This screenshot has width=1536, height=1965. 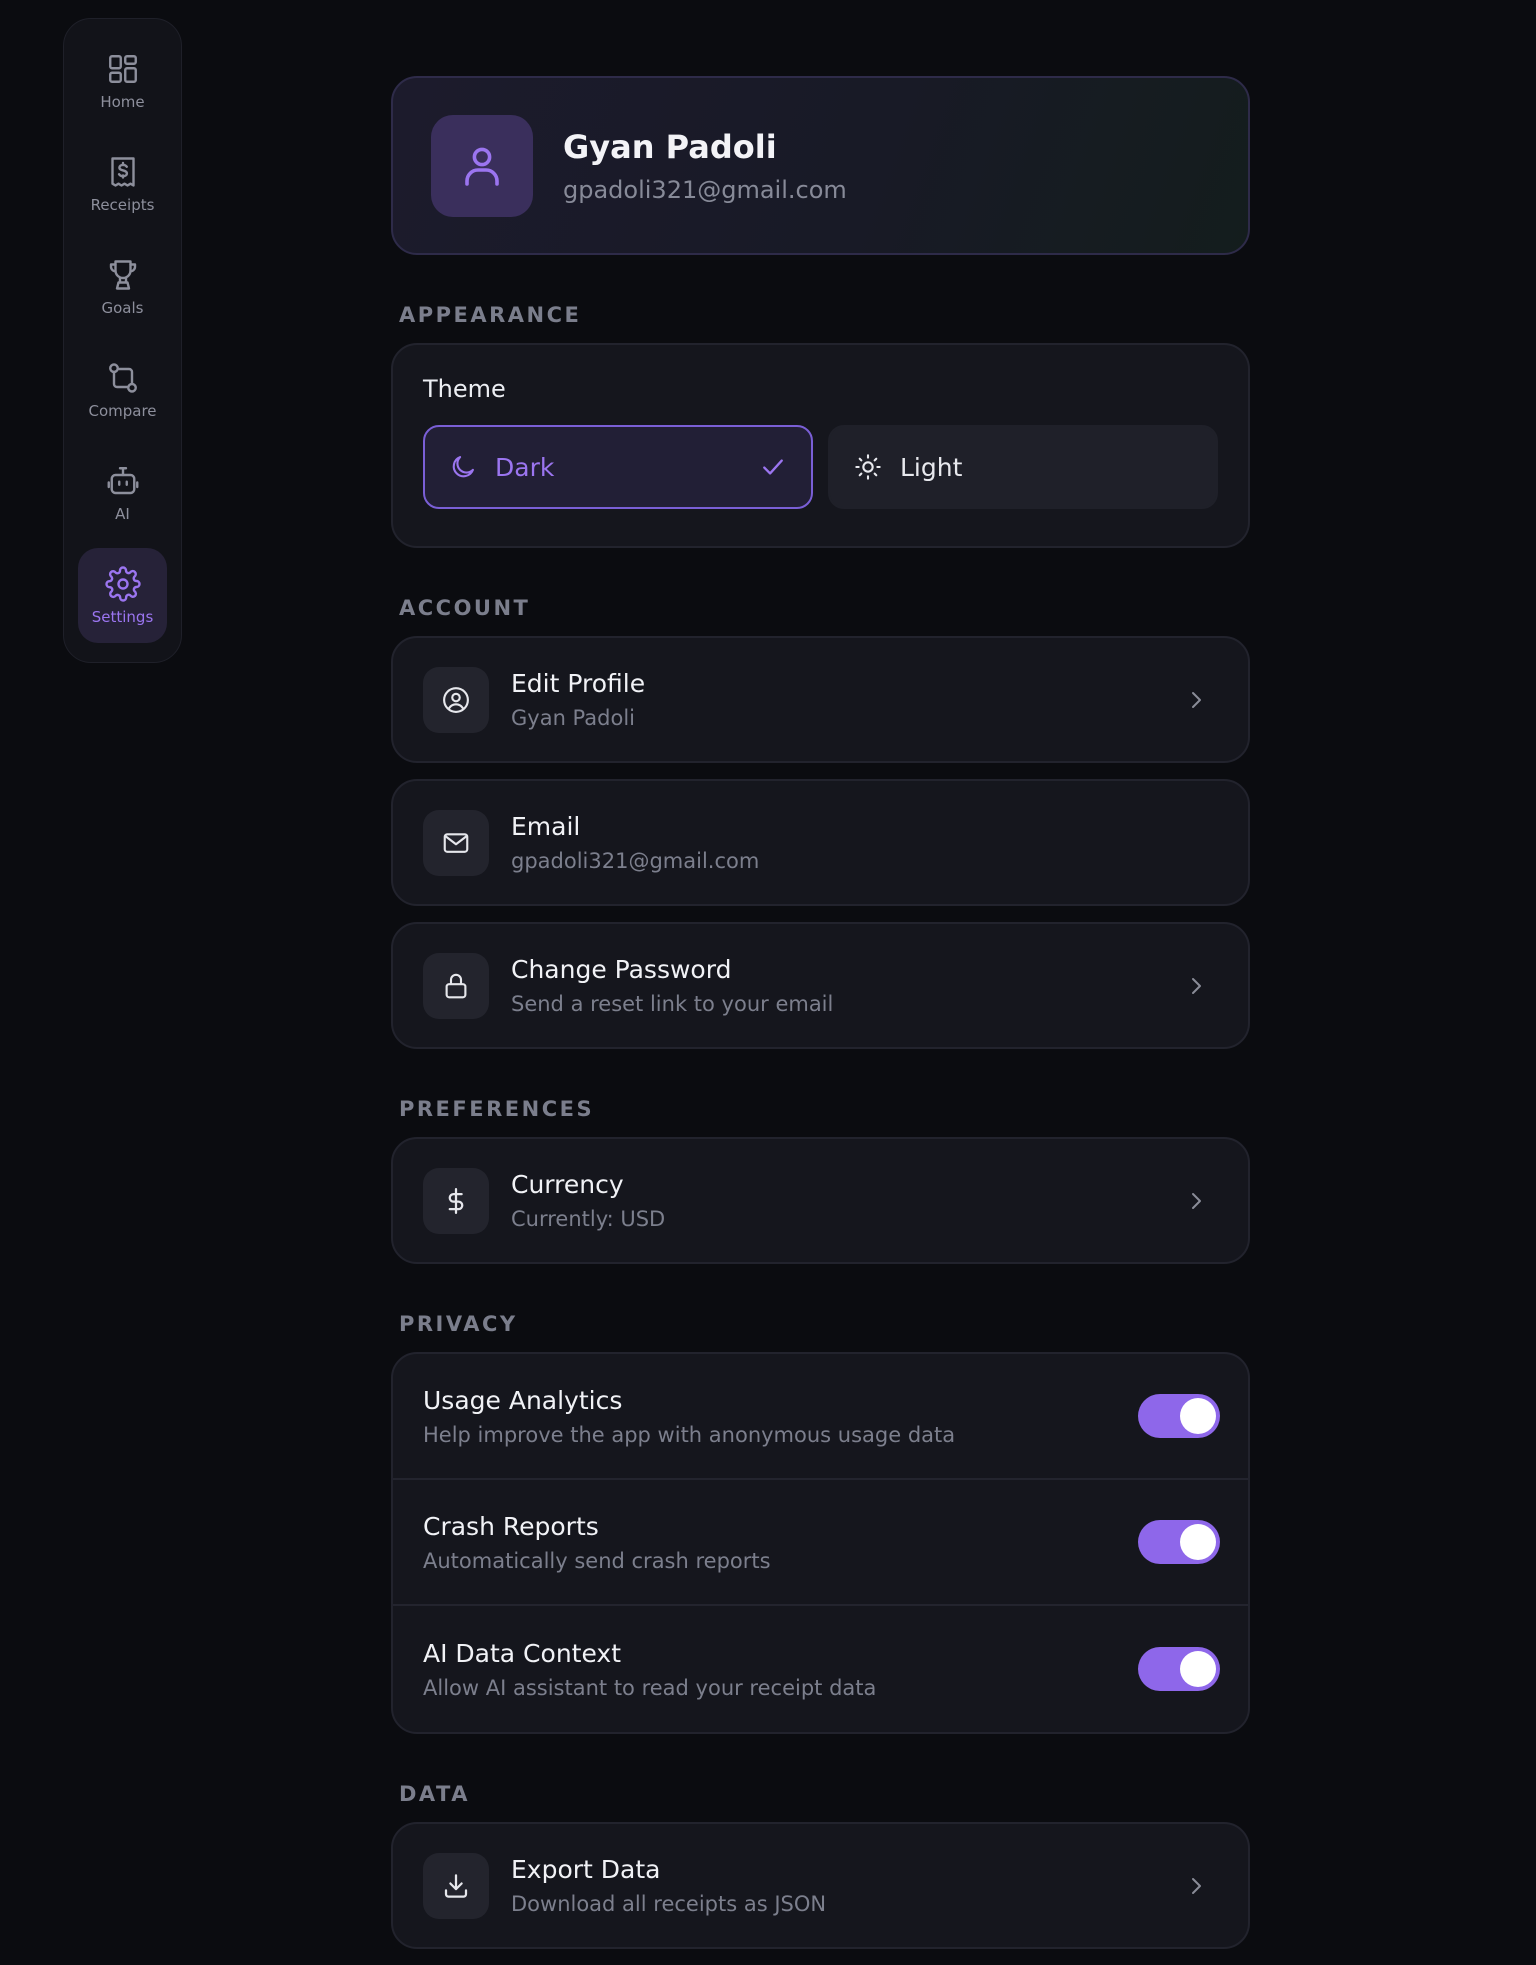 What do you see at coordinates (122, 480) in the screenshot?
I see `robot-icon` at bounding box center [122, 480].